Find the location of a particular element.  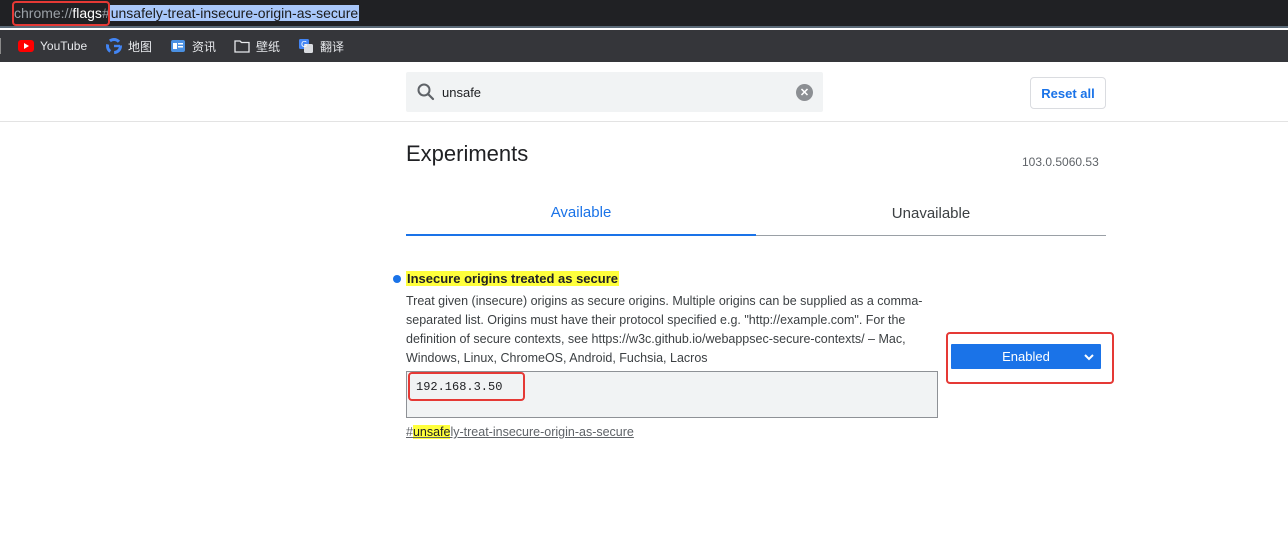

chrome-version: 103.0.5060.53 is located at coordinates (1060, 162).